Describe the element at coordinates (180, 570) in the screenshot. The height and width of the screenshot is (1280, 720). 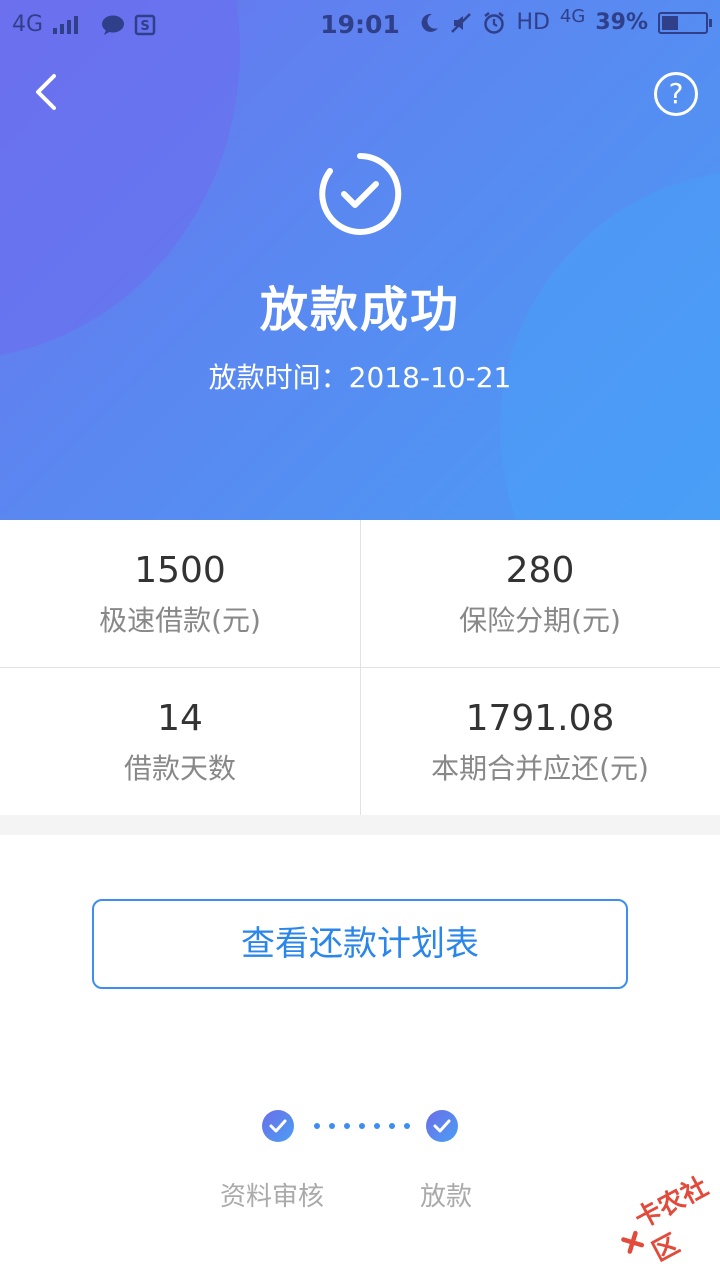
I see `stat-value: 1500` at that location.